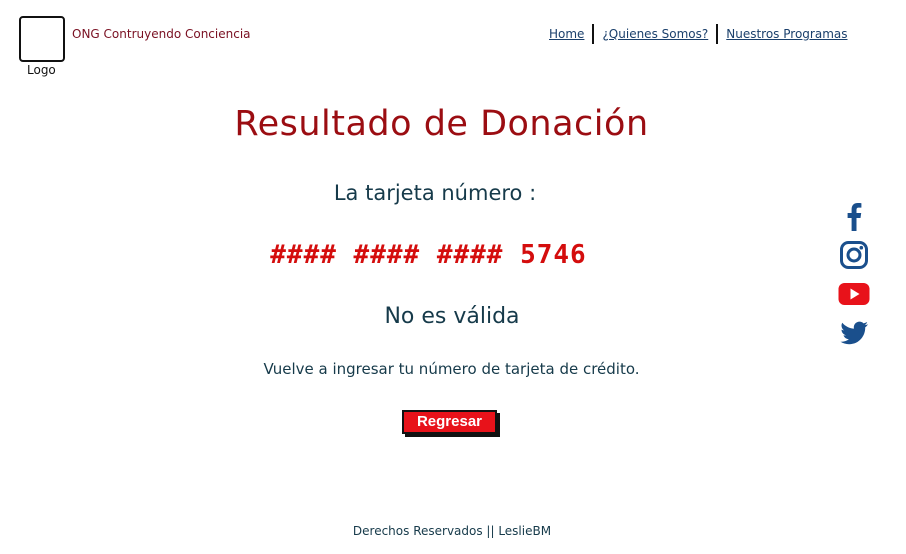 This screenshot has width=906, height=554. What do you see at coordinates (42, 39) in the screenshot?
I see `logo-placeholder` at bounding box center [42, 39].